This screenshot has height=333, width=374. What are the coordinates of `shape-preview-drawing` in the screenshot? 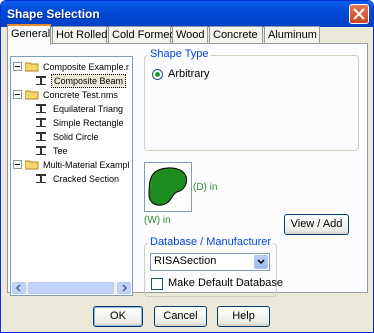 It's located at (168, 186).